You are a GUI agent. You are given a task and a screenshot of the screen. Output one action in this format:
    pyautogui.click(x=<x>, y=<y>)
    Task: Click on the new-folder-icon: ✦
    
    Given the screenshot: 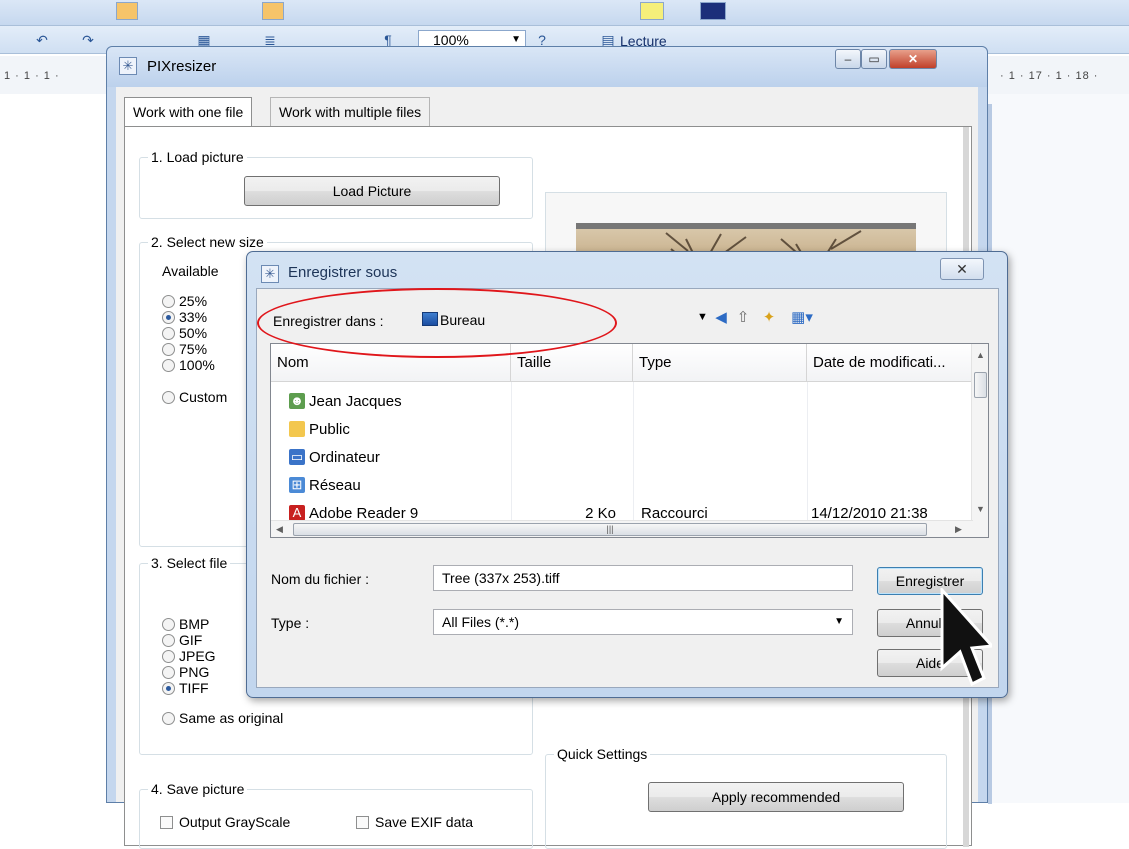 What is the action you would take?
    pyautogui.click(x=769, y=318)
    